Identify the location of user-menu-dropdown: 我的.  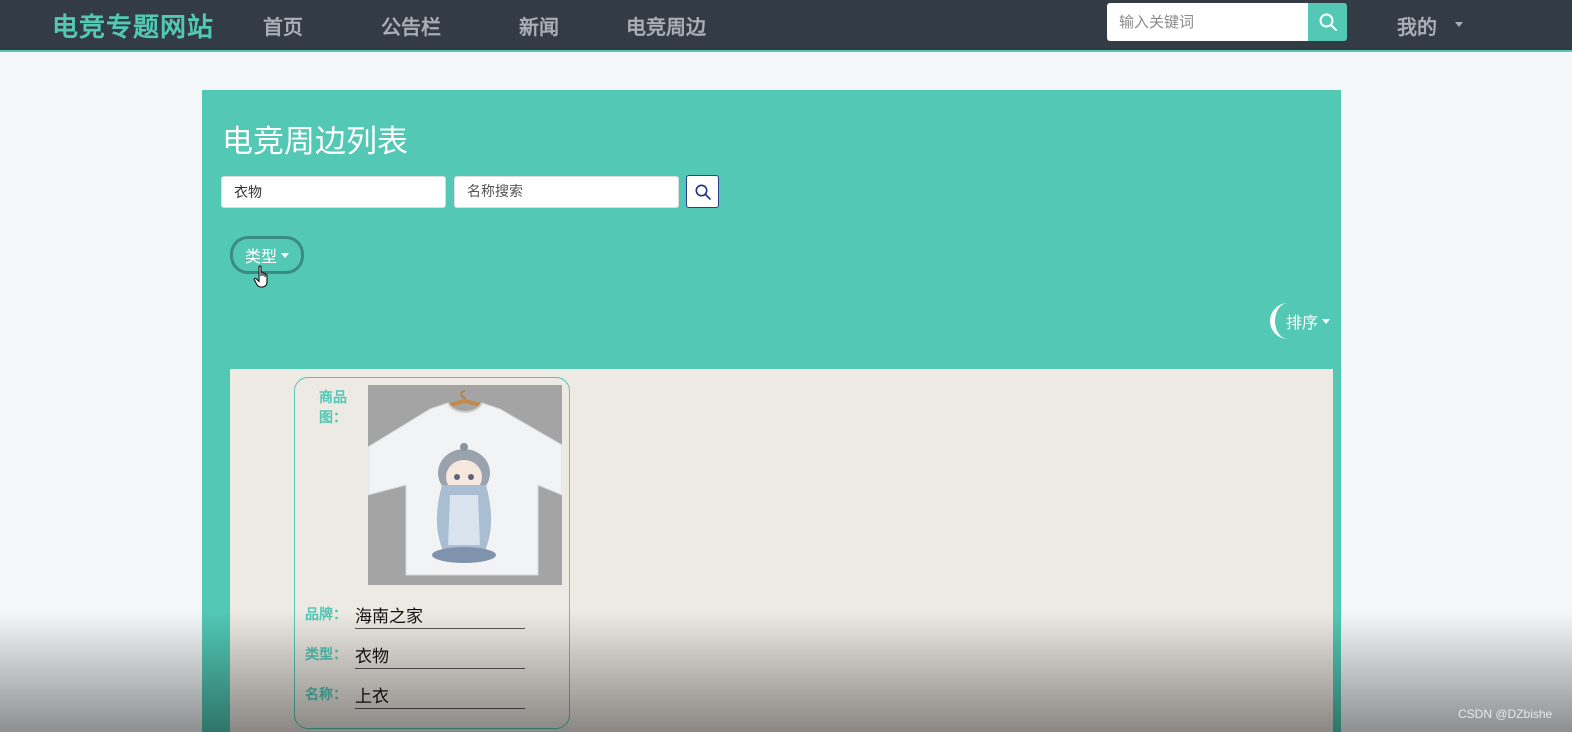
(1417, 25).